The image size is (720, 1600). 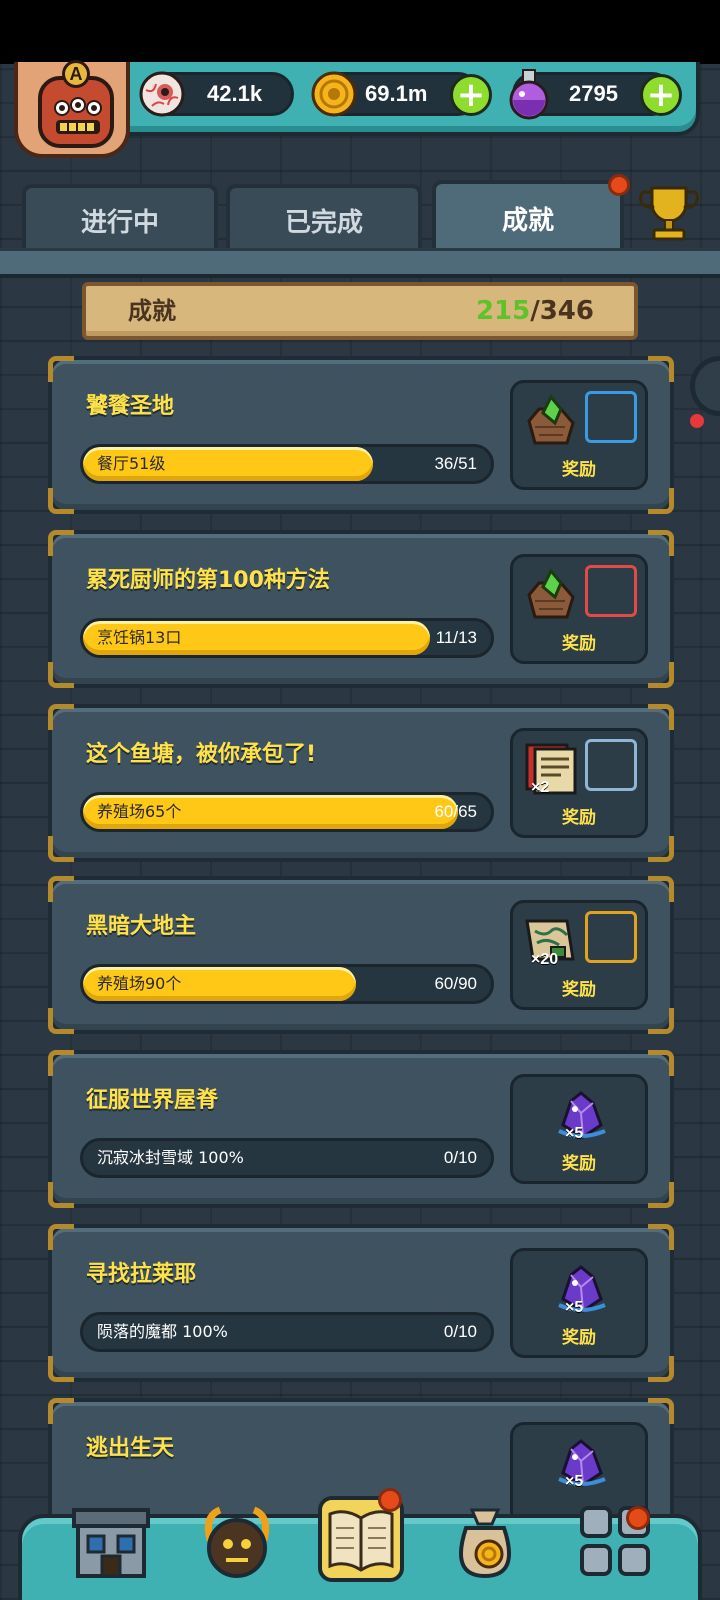 I want to click on achievement-summary-banner: 成就 215/346, so click(x=360, y=311).